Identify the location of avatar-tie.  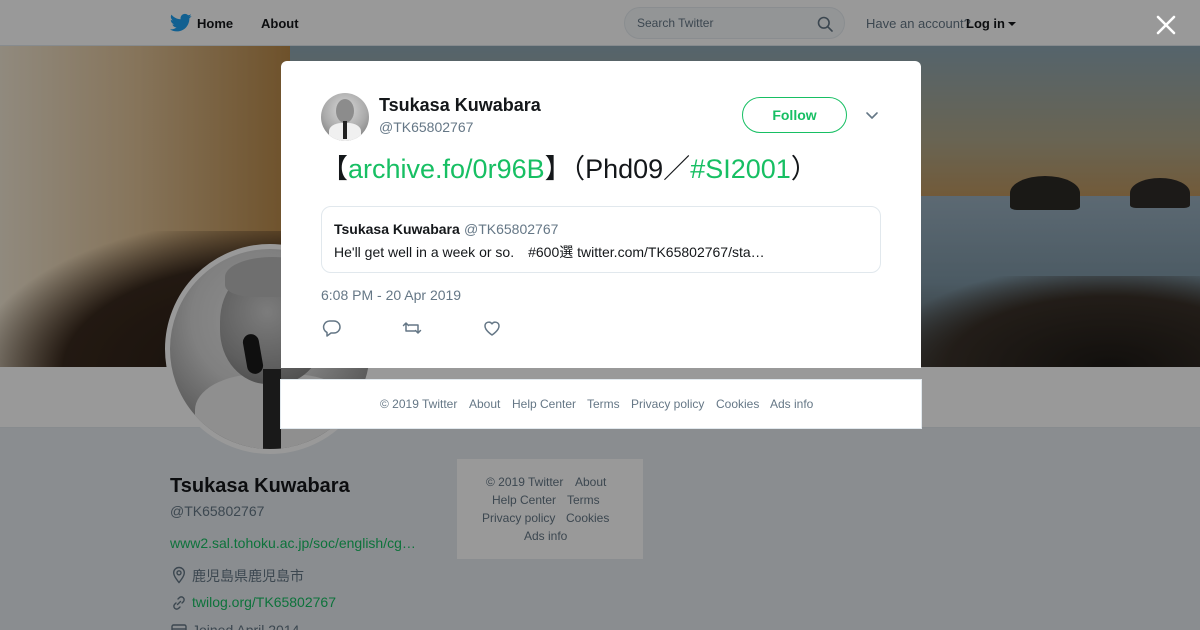
(345, 130).